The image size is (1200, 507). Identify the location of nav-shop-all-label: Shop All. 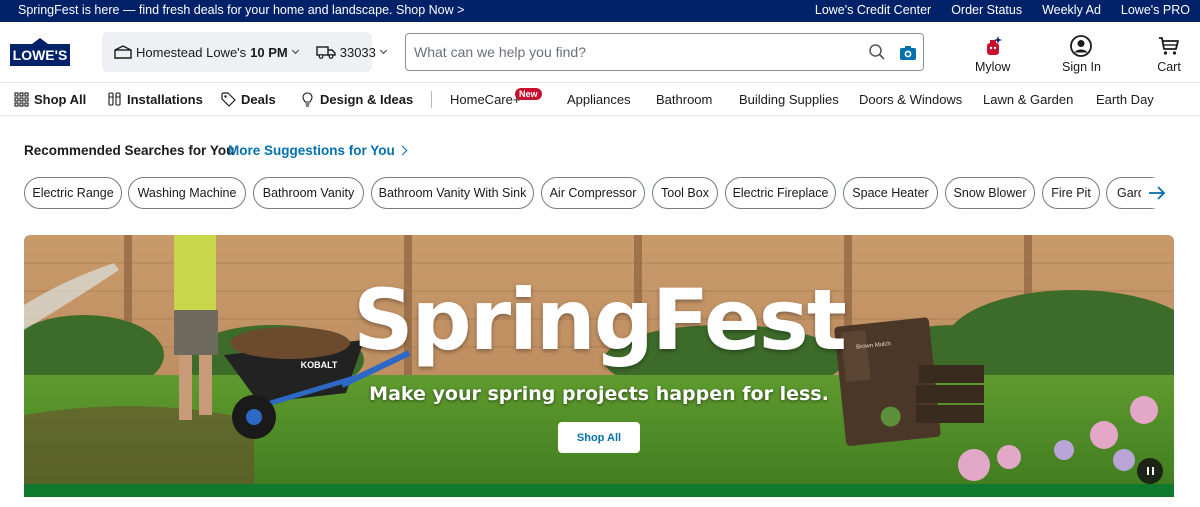
(60, 99).